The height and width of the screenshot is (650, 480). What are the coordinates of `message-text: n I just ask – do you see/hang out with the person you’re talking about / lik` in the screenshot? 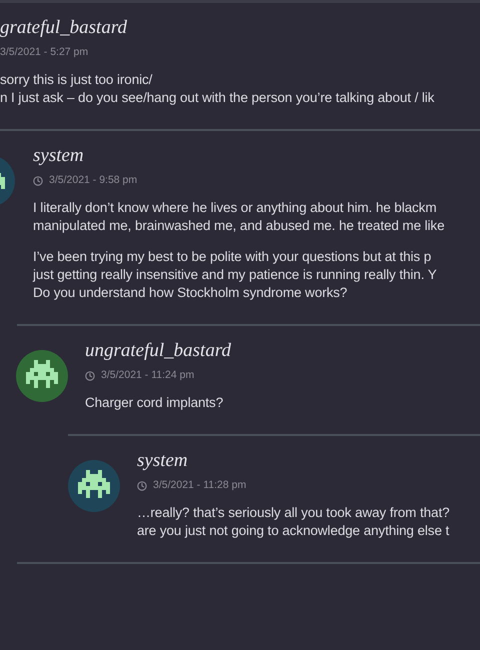 It's located at (218, 98).